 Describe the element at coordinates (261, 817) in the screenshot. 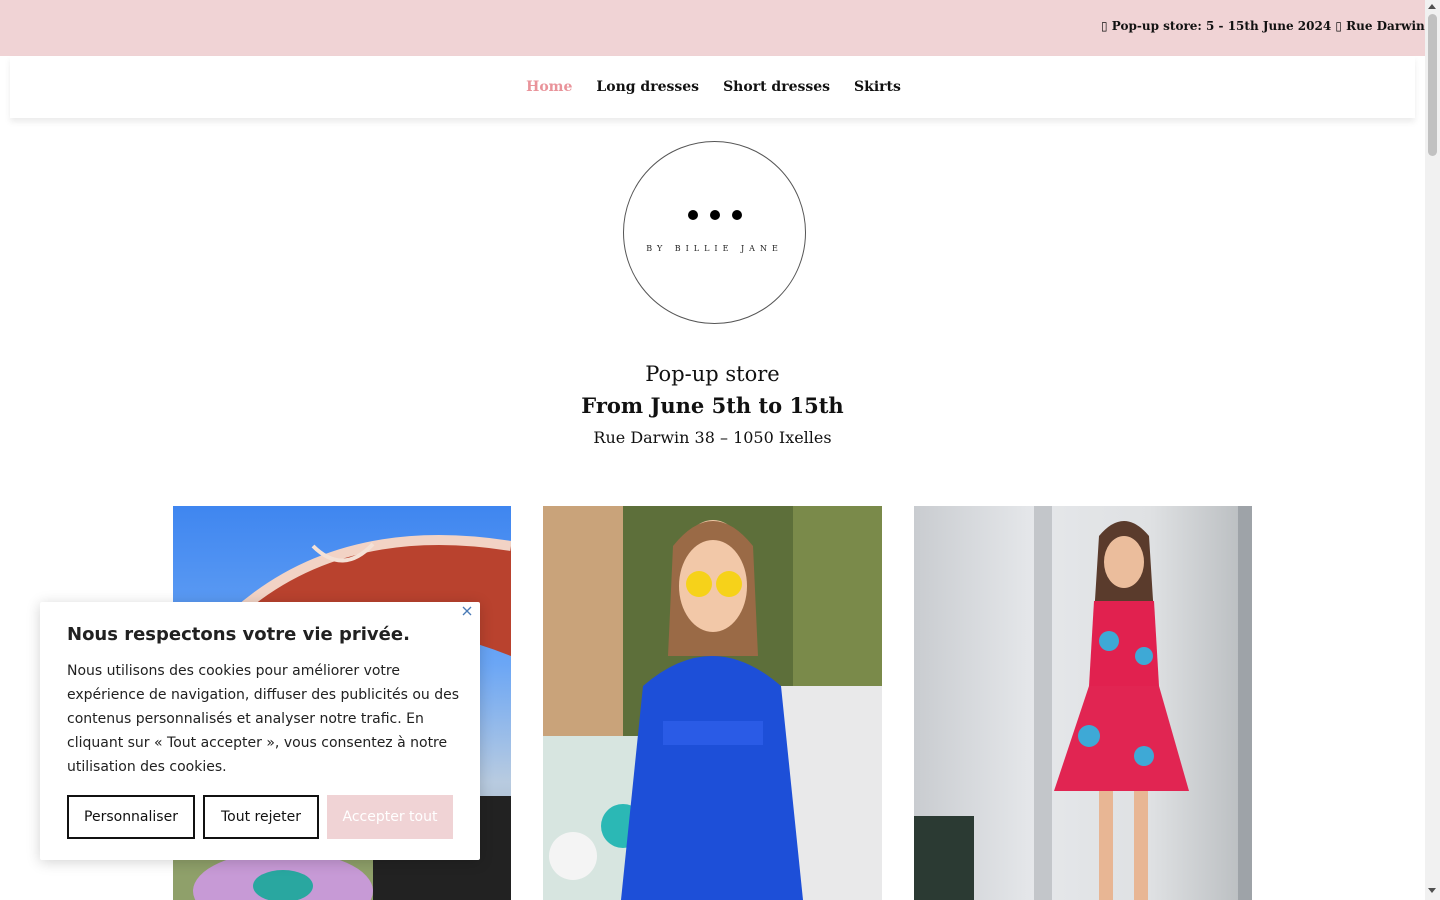

I see `reject-all-button: Tout rejeter` at that location.